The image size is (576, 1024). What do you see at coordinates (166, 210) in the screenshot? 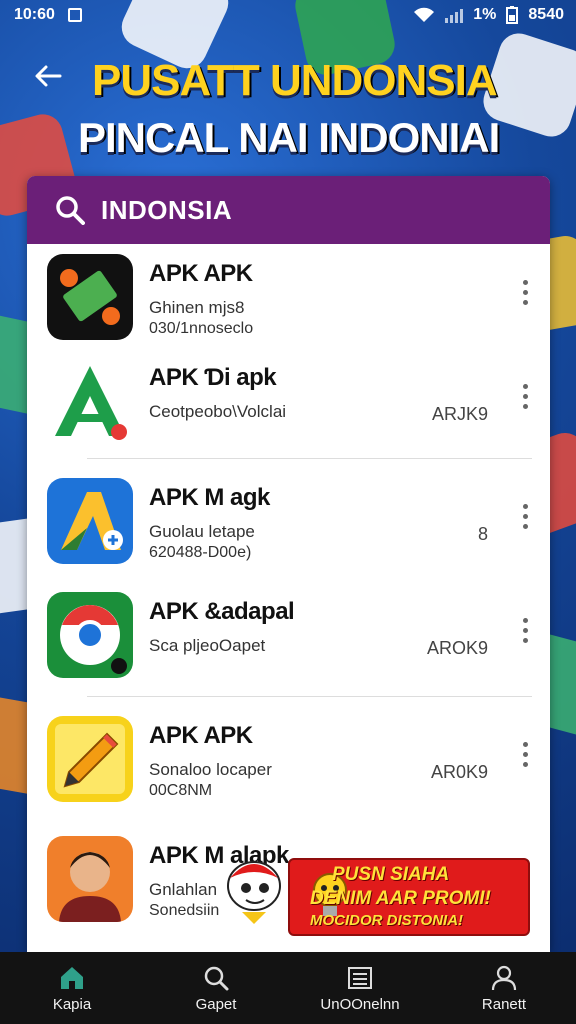
I see `search-query: INDONSIA` at bounding box center [166, 210].